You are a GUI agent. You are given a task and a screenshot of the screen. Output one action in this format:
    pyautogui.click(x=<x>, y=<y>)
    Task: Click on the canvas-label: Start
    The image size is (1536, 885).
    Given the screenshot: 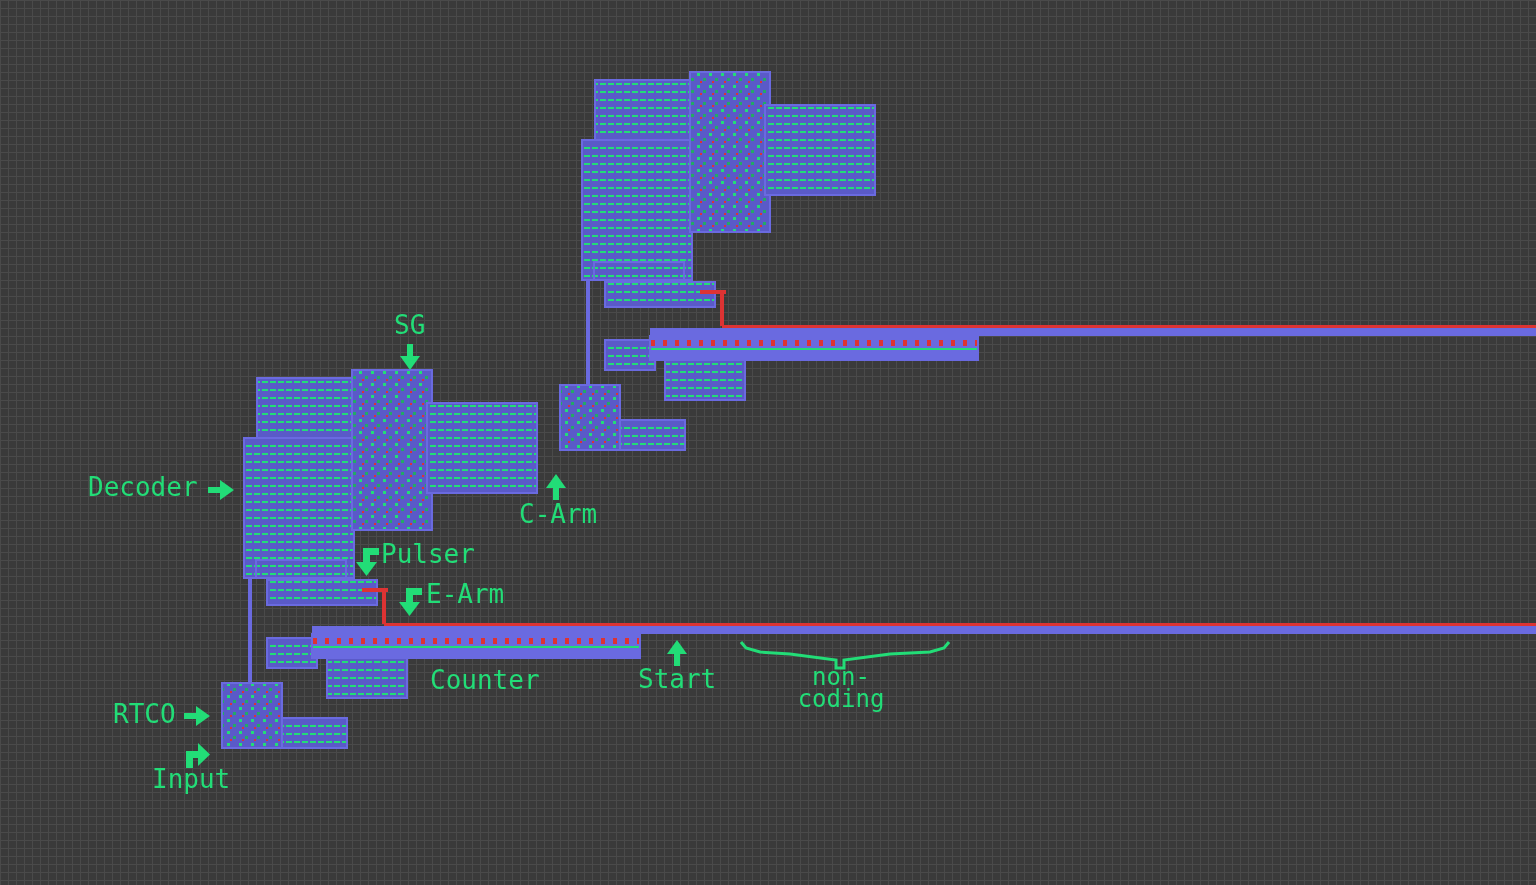 What is the action you would take?
    pyautogui.click(x=677, y=679)
    